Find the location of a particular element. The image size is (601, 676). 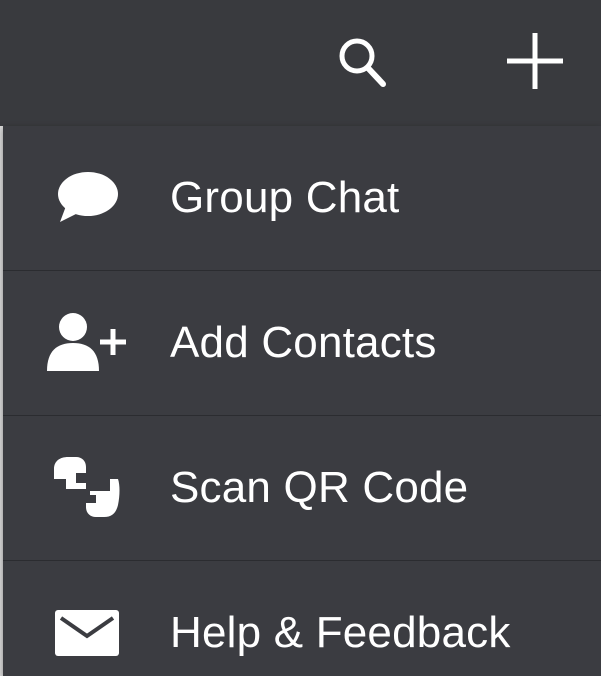

search-button is located at coordinates (361, 61).